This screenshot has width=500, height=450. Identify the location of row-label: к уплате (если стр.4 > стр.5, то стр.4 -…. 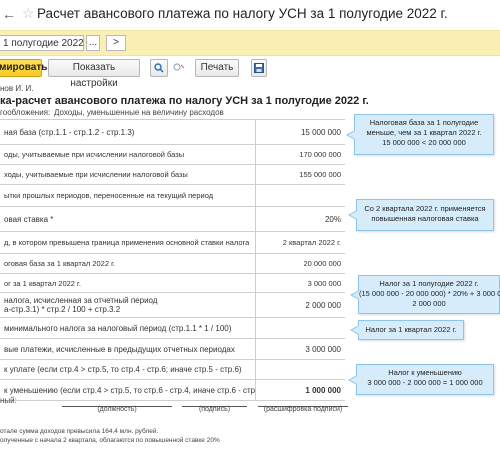
(127, 369).